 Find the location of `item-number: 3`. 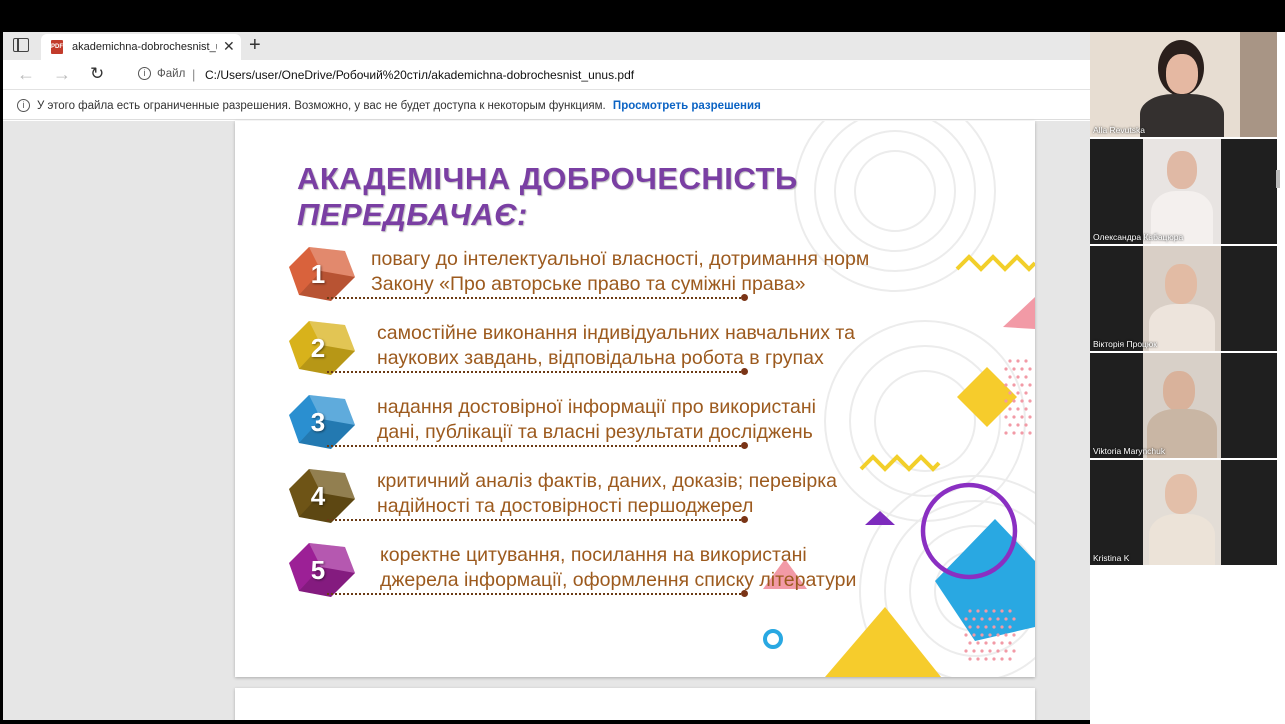

item-number: 3 is located at coordinates (318, 422).